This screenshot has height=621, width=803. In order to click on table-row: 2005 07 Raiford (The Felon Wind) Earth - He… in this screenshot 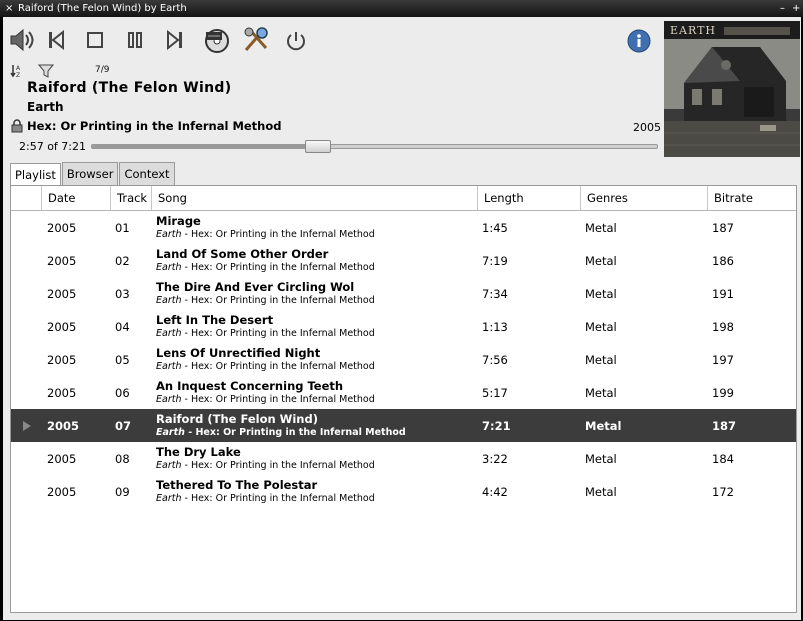, I will do `click(403, 425)`.